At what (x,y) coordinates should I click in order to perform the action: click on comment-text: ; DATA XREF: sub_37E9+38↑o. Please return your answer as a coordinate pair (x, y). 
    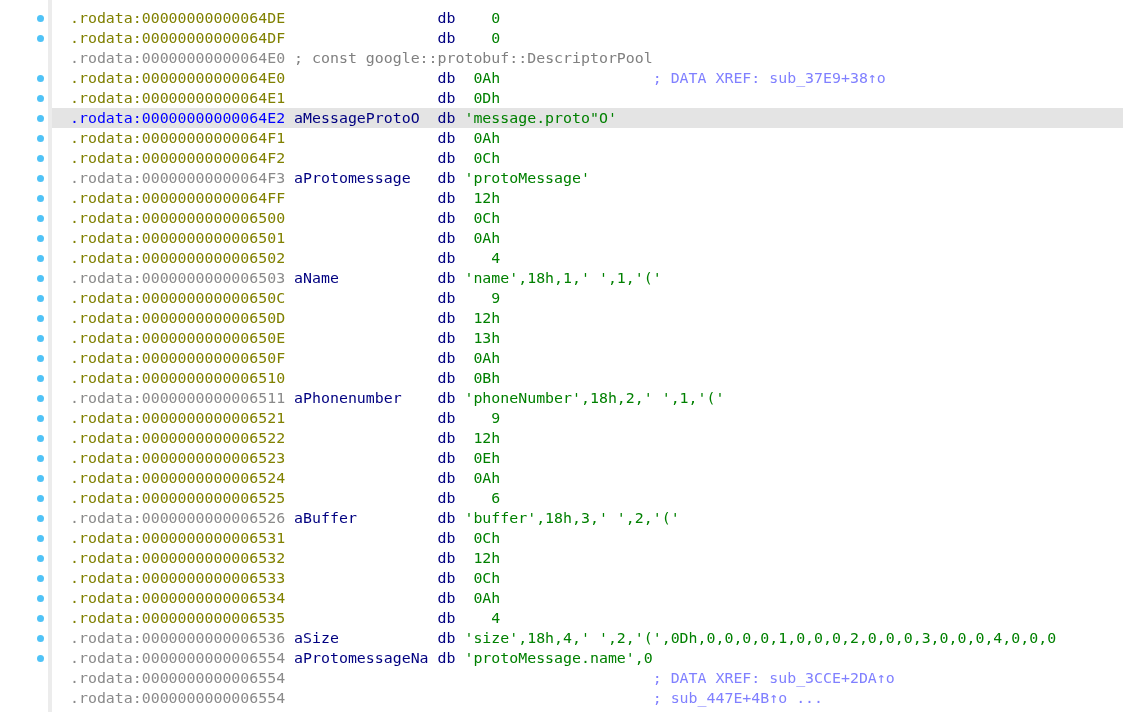
    Looking at the image, I should click on (769, 78).